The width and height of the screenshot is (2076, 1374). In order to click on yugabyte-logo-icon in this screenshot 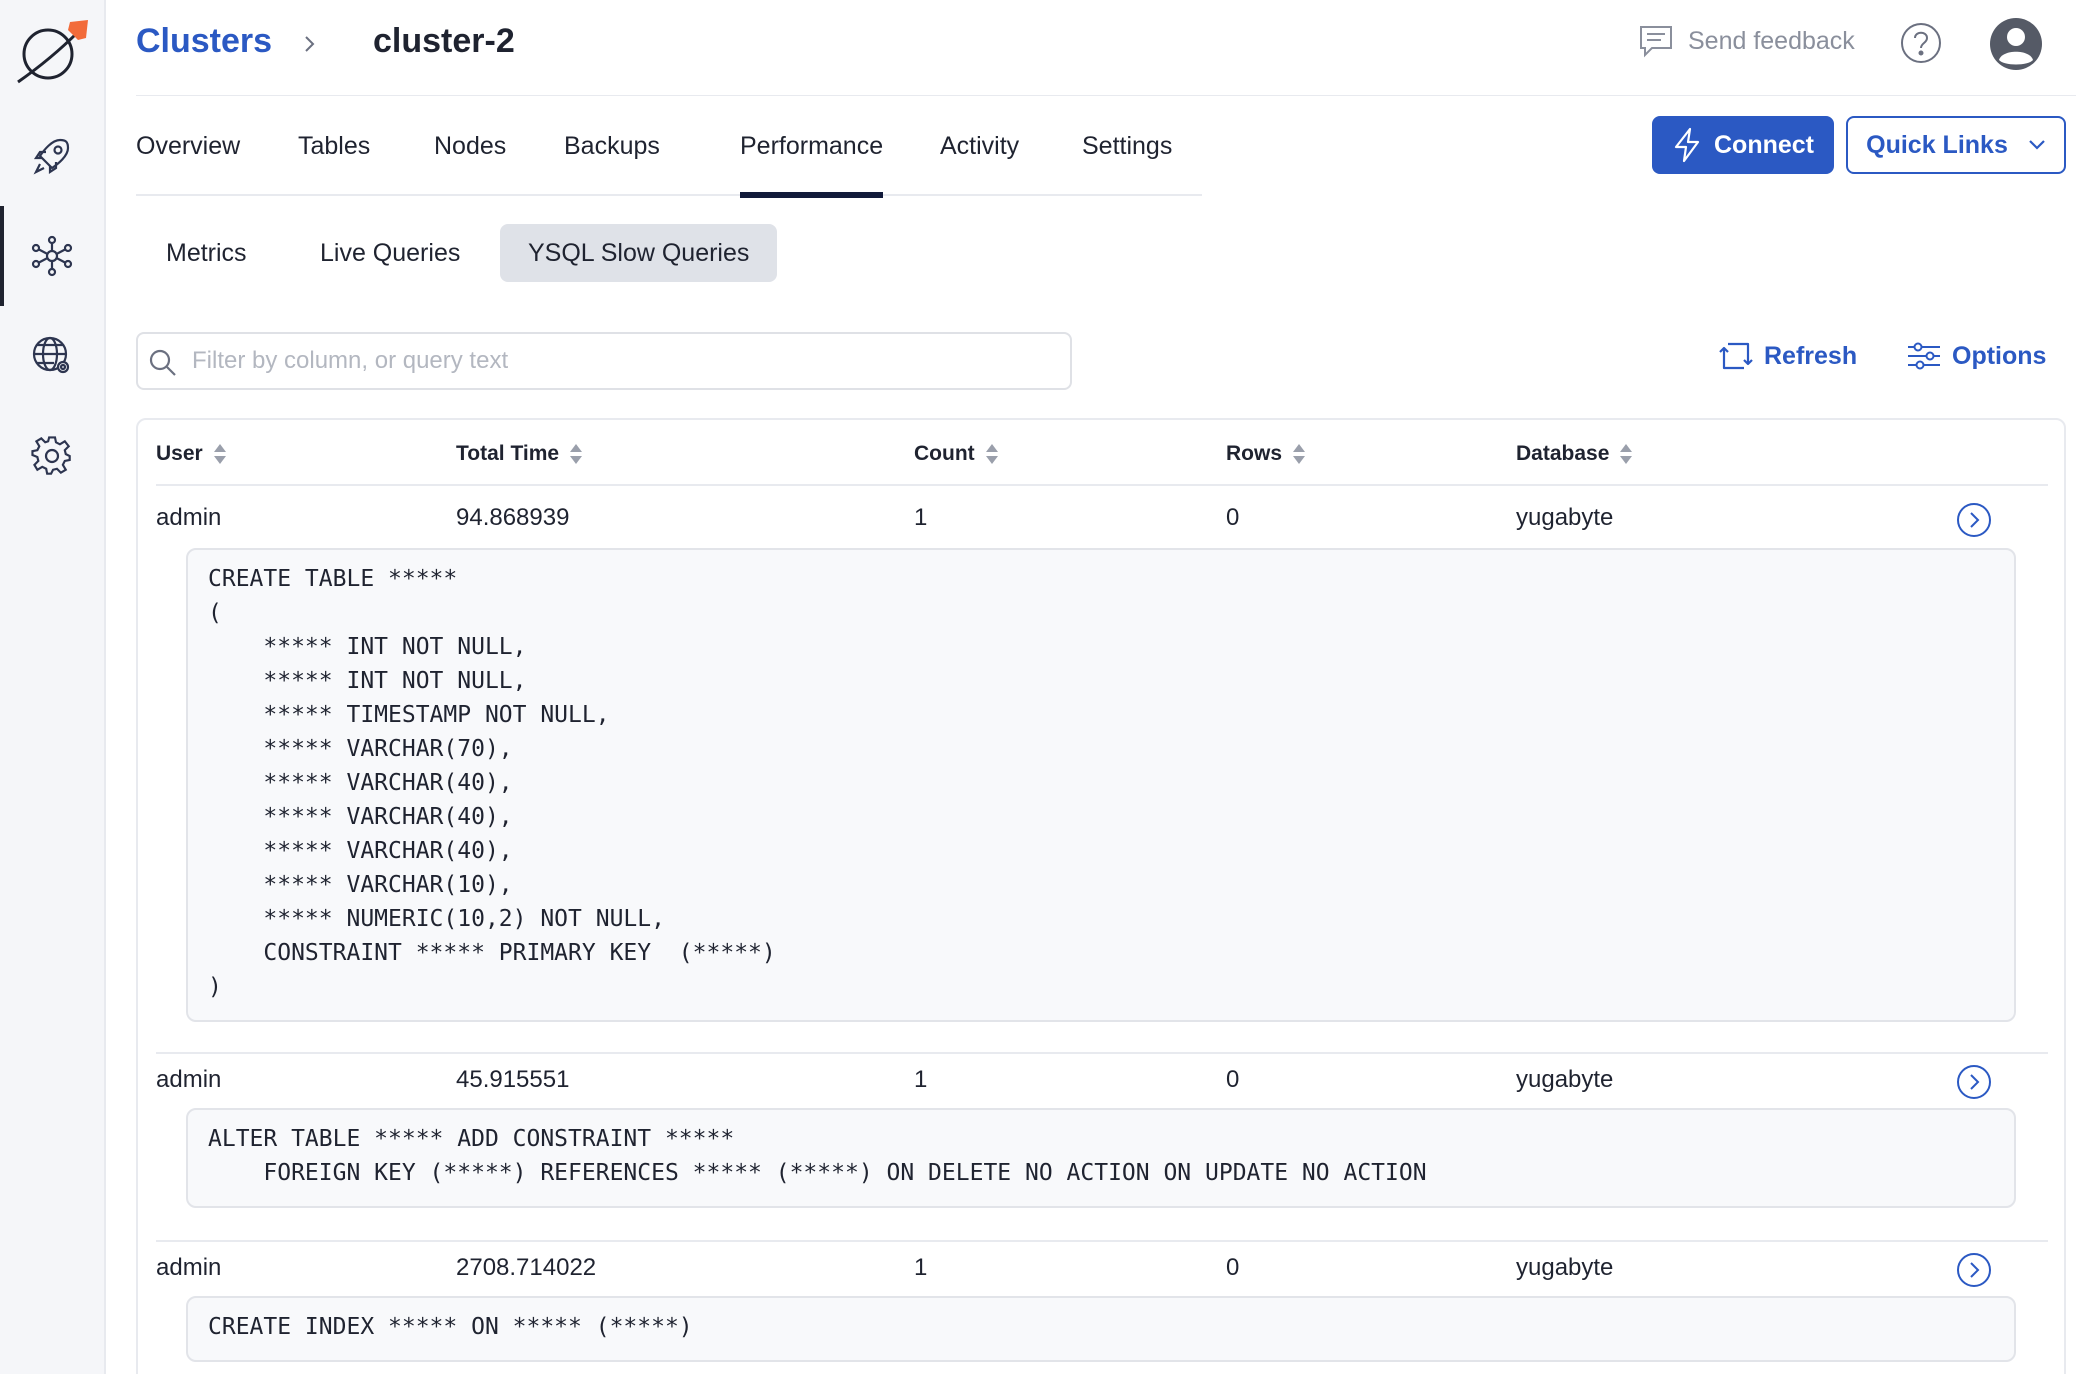, I will do `click(53, 51)`.